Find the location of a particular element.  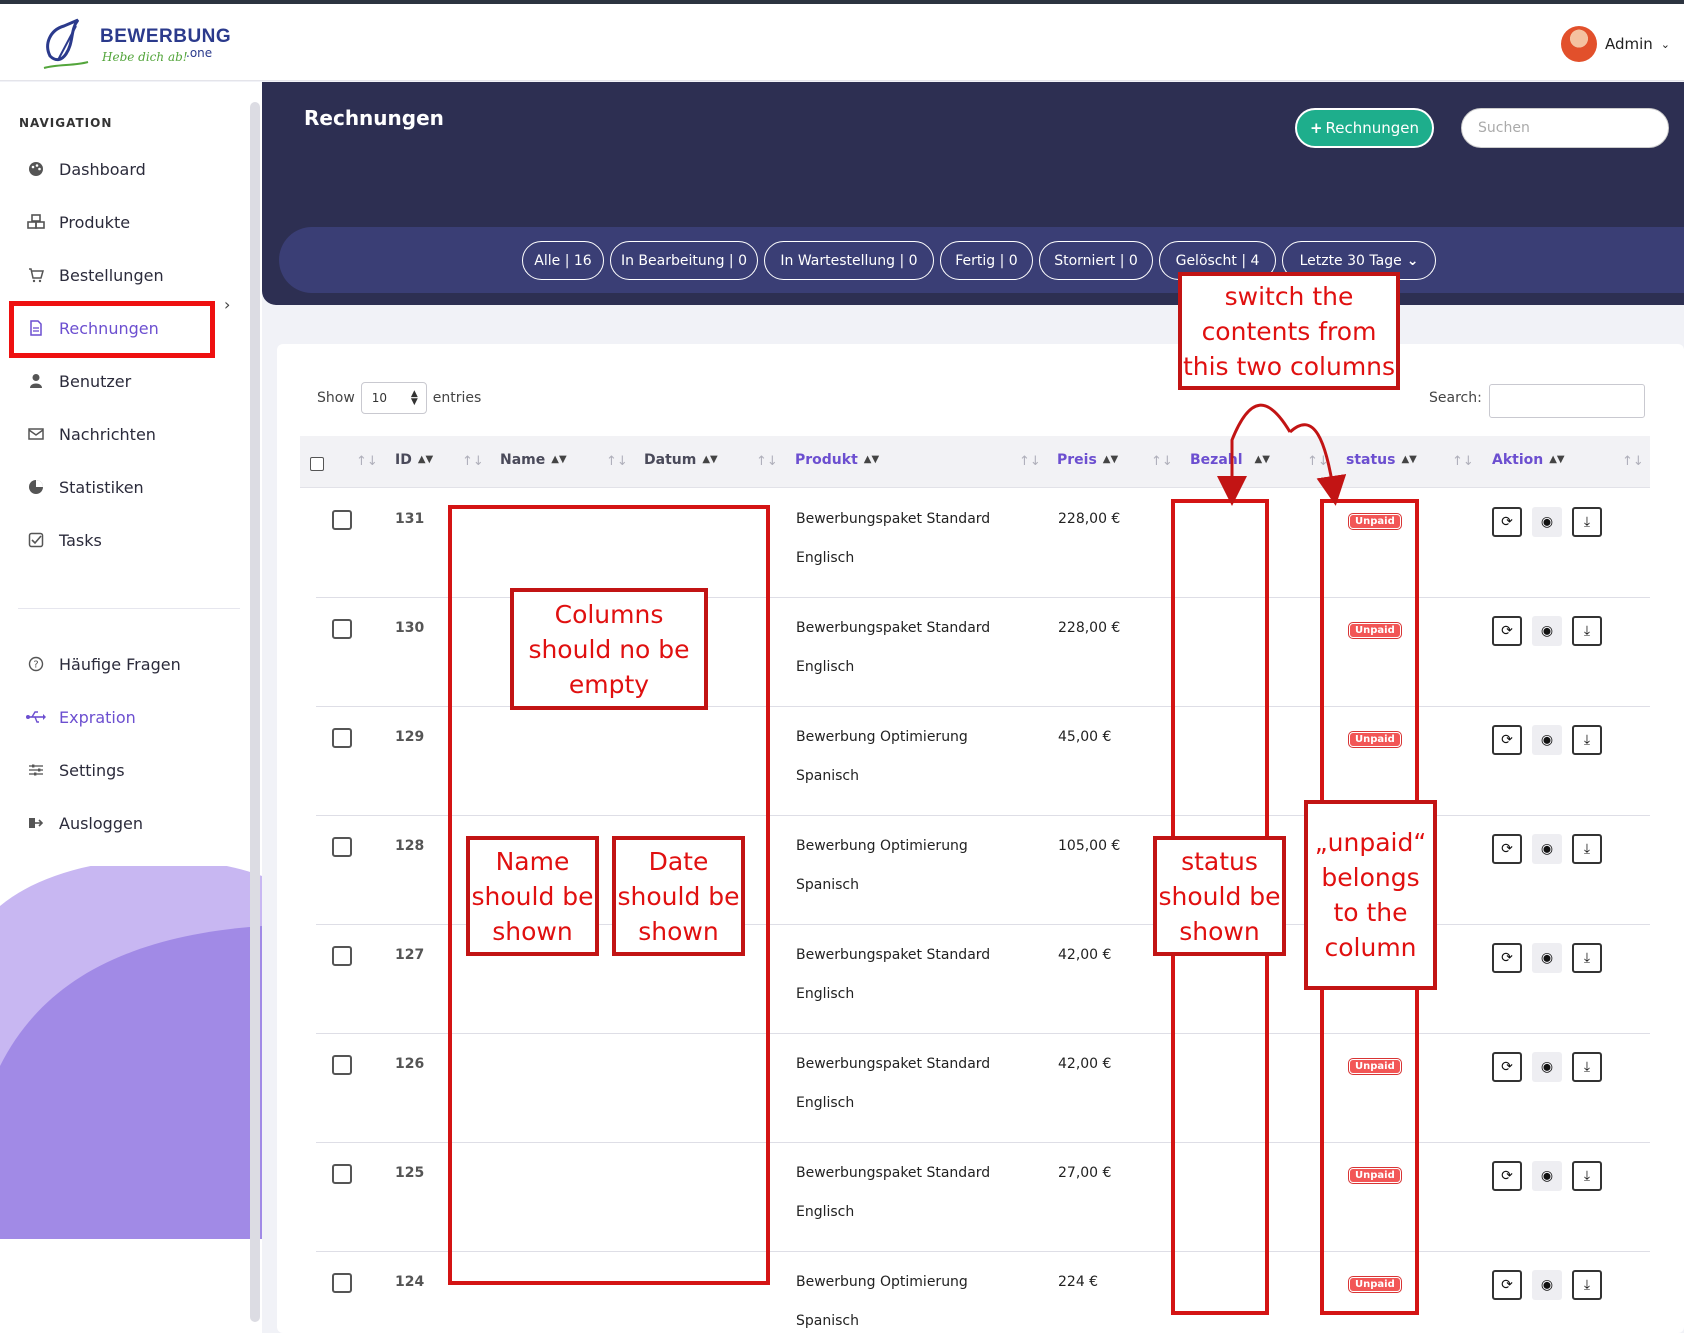

sidebar-item-benutzer: Benutzer is located at coordinates (78, 381).